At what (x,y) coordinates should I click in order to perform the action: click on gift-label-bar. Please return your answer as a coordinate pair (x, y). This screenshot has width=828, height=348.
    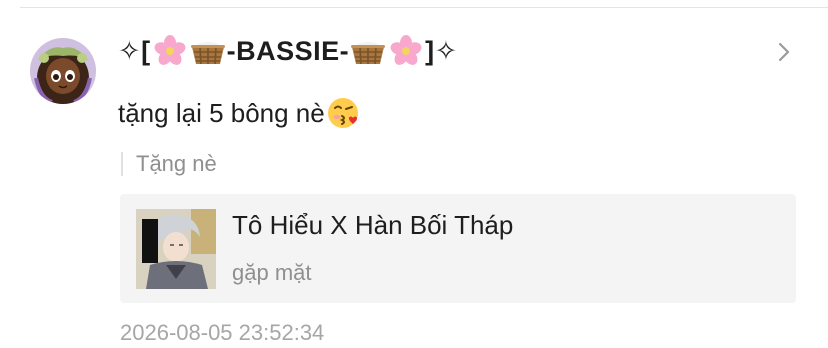
    Looking at the image, I should click on (122, 164).